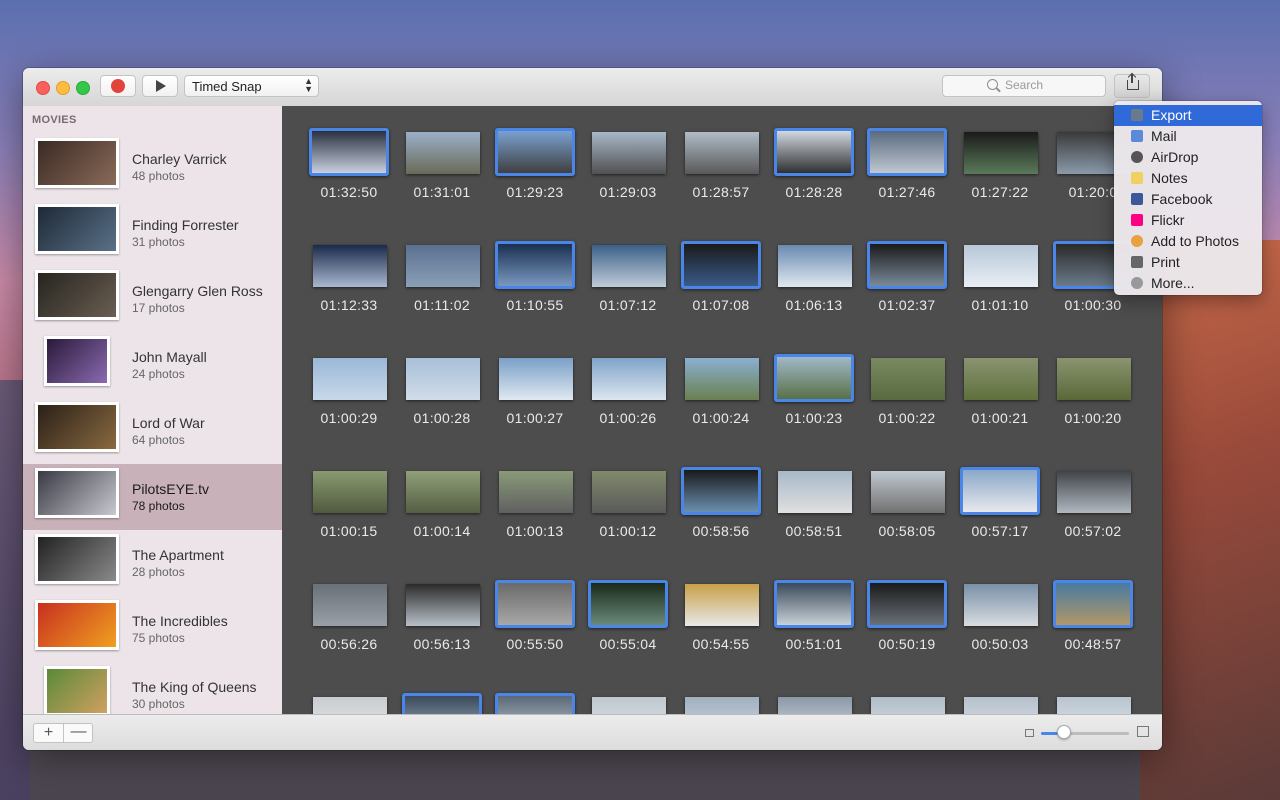  What do you see at coordinates (907, 394) in the screenshot?
I see `snapshot-thumbnail: 01:00:22` at bounding box center [907, 394].